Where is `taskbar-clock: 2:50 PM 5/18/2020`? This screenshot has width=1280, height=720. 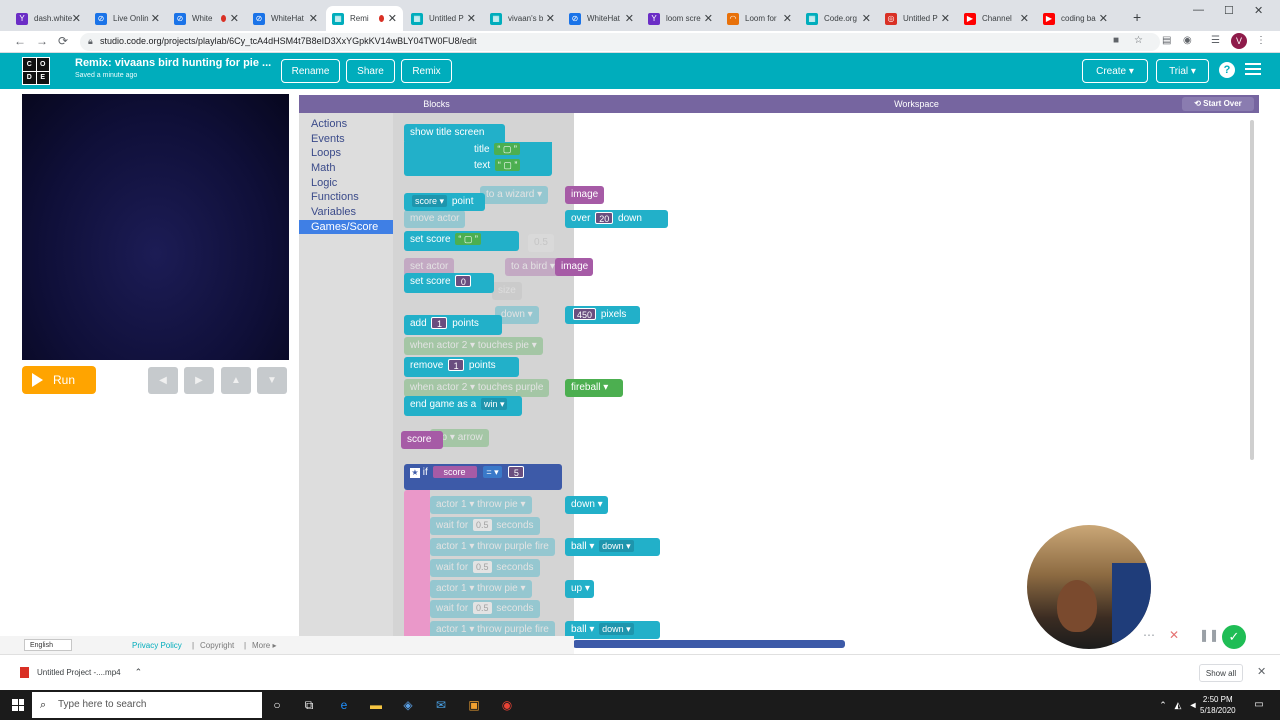
taskbar-clock: 2:50 PM 5/18/2020 is located at coordinates (1218, 705).